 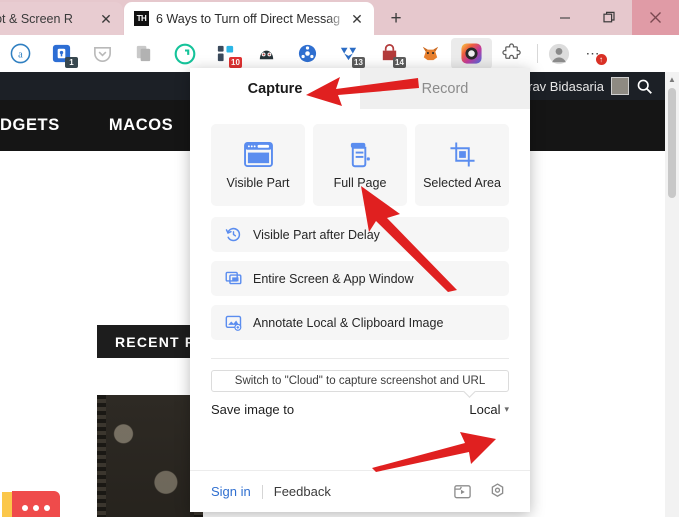 I want to click on trello-badge: 10, so click(x=235, y=62).